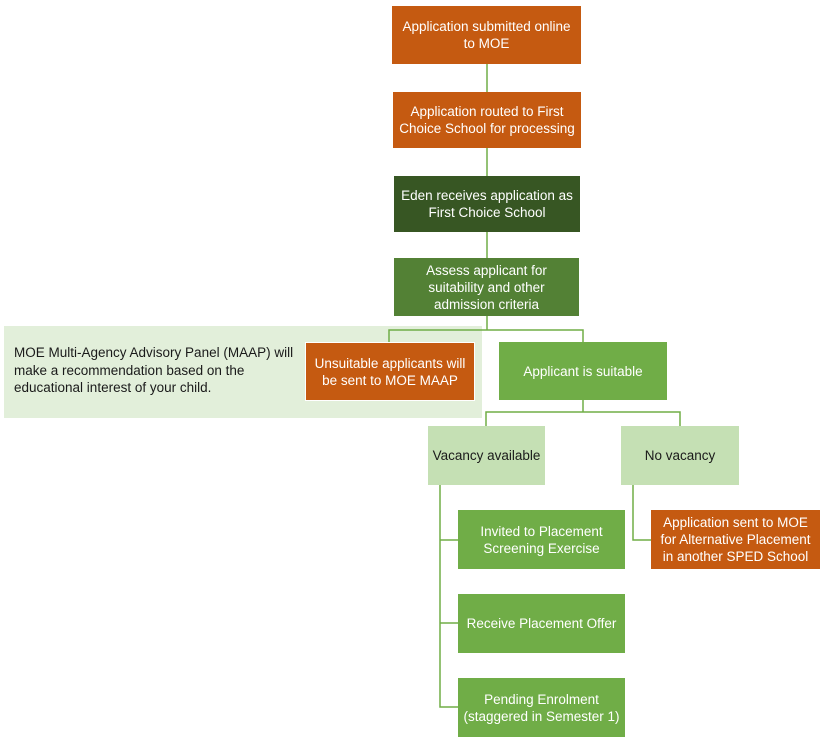 Image resolution: width=826 pixels, height=746 pixels. Describe the element at coordinates (448, 596) in the screenshot. I see `connector-vacancy-steps` at that location.